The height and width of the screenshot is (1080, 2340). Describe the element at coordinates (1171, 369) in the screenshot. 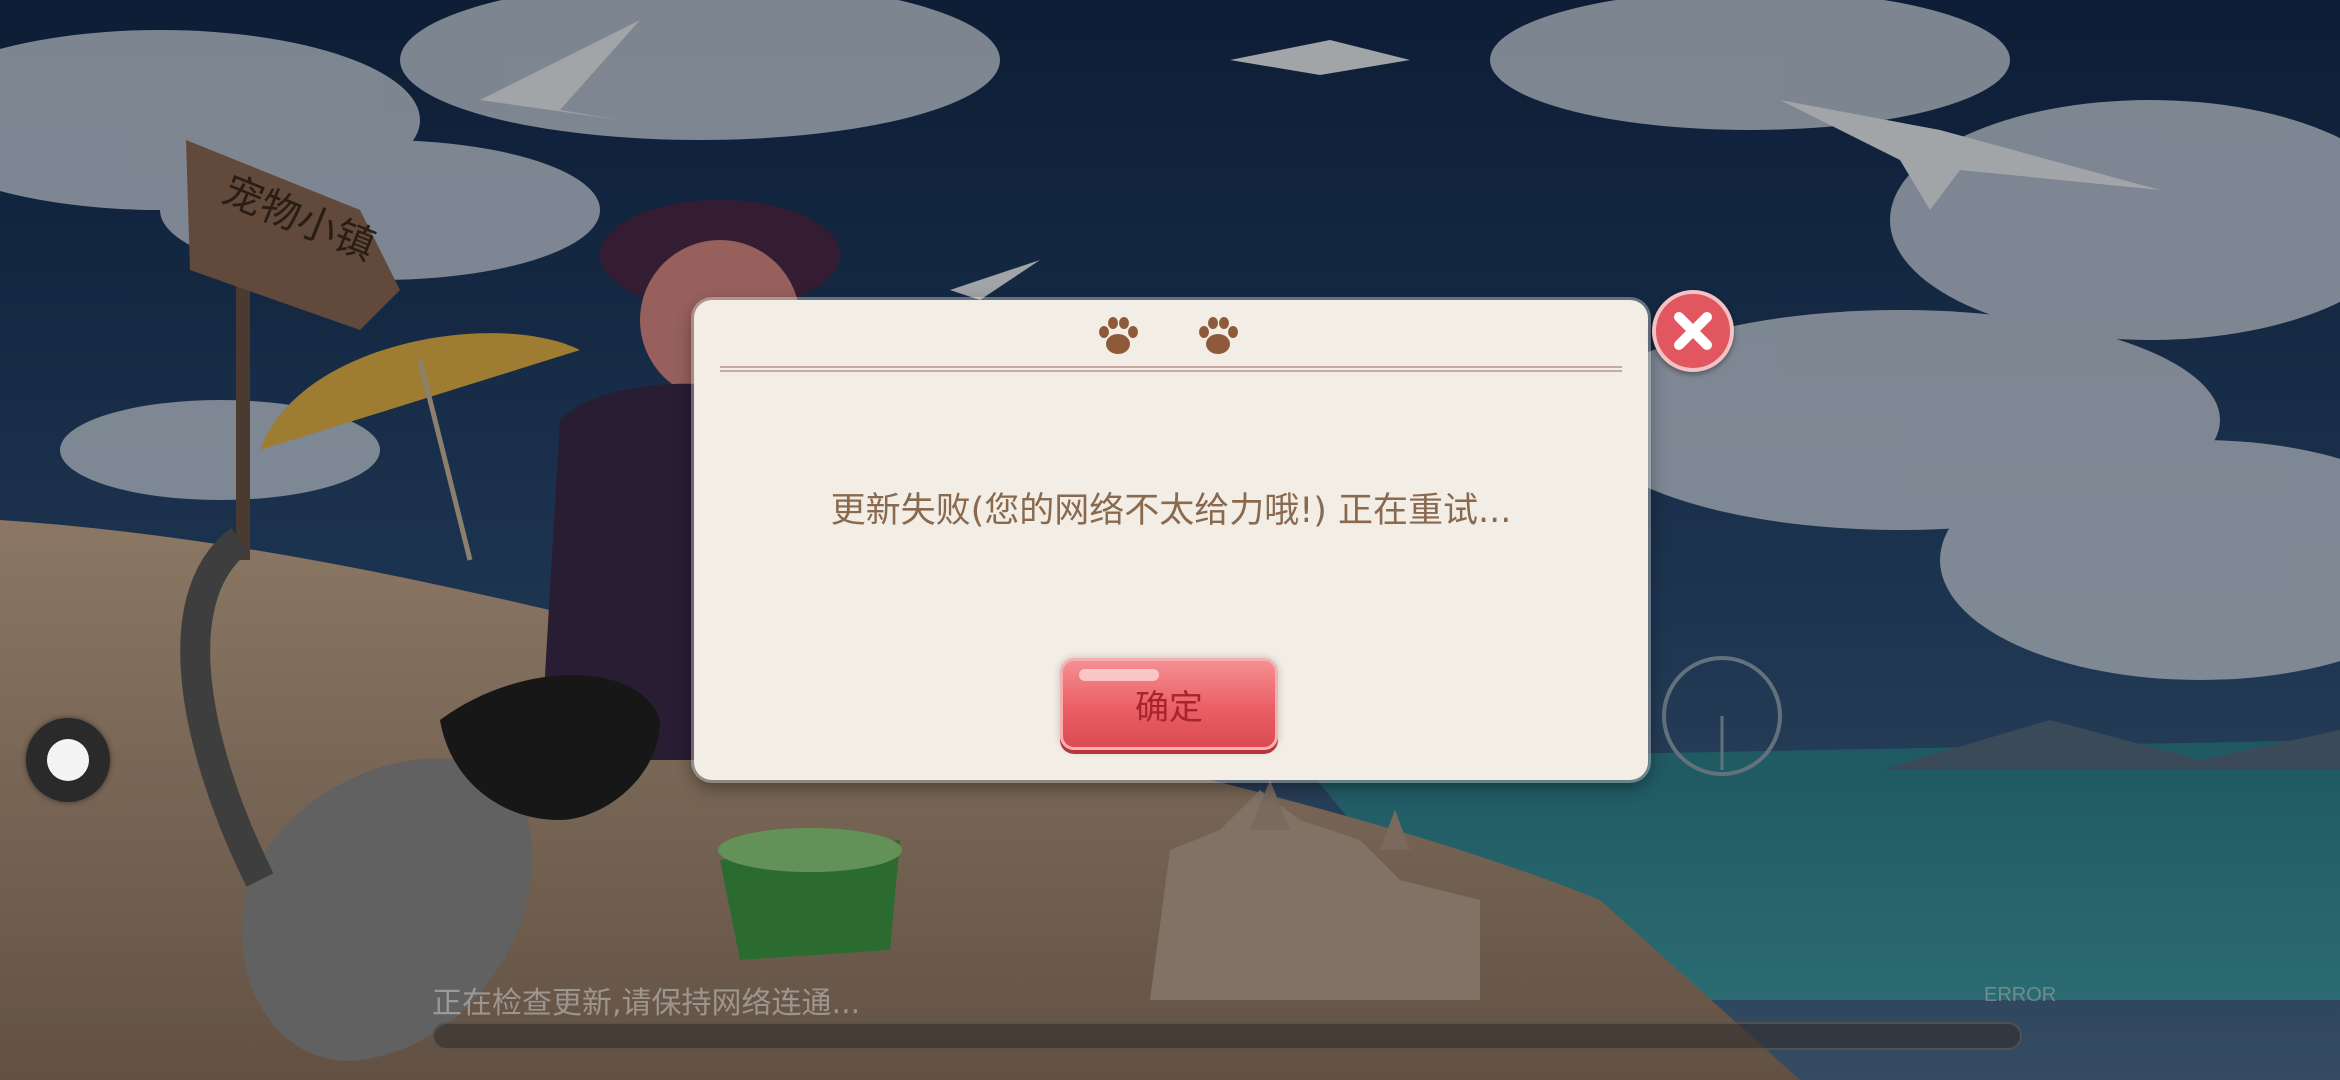

I see `dialog-divider` at that location.